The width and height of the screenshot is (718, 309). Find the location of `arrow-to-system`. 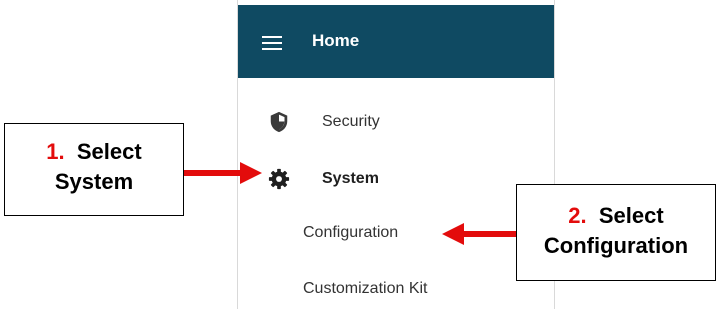

arrow-to-system is located at coordinates (223, 173).